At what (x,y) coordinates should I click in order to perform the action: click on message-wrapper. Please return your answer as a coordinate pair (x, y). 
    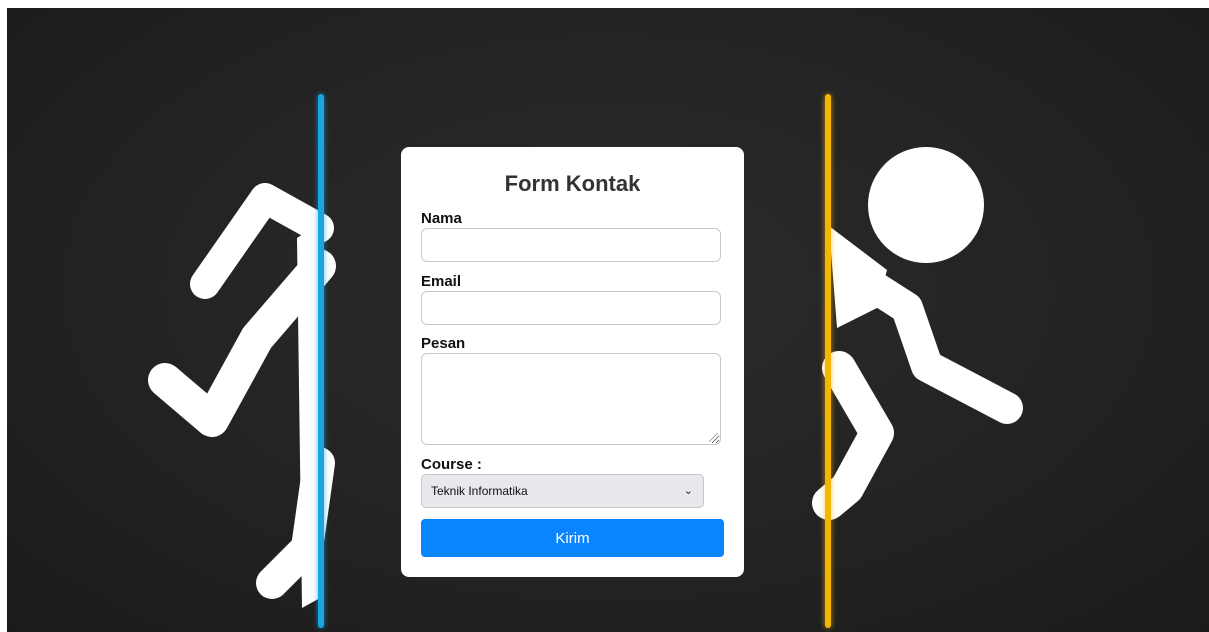
    Looking at the image, I should click on (571, 399).